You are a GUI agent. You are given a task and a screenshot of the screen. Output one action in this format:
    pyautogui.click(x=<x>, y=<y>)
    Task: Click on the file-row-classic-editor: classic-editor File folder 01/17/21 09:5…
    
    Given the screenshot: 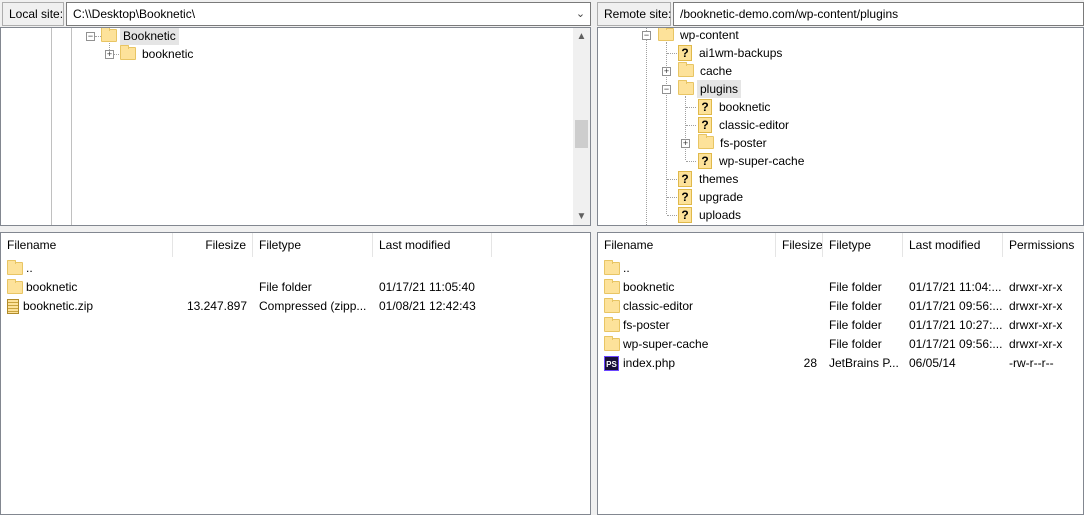 What is the action you would take?
    pyautogui.click(x=840, y=306)
    